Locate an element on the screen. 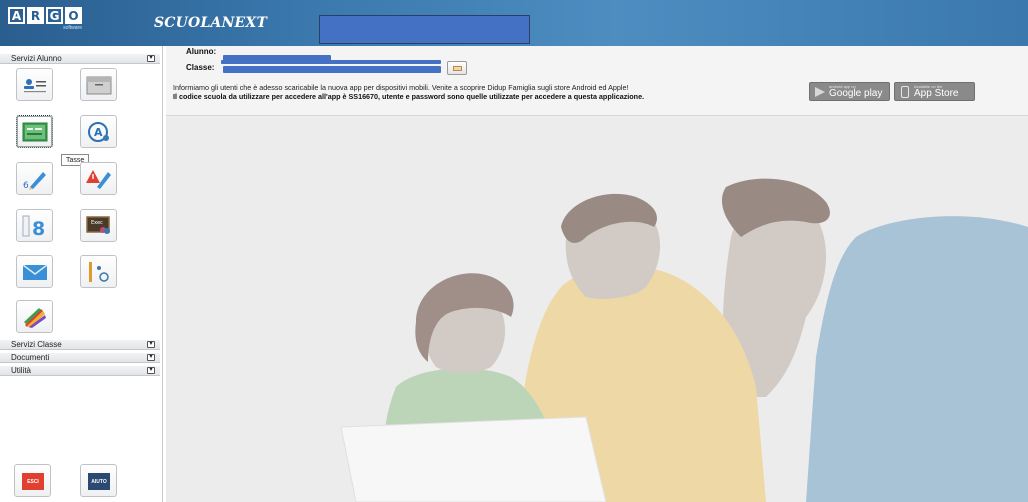 This screenshot has height=502, width=1028. exit-label: ESCI is located at coordinates (33, 481).